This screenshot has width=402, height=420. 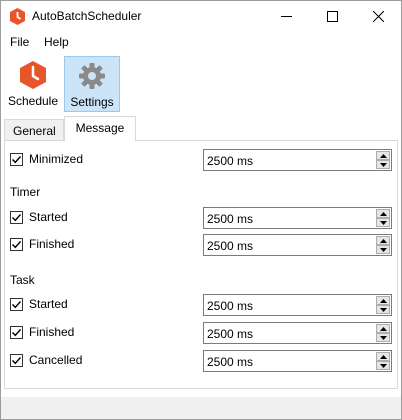 I want to click on minimized-row: Minimized 2500 ms, so click(x=202, y=160).